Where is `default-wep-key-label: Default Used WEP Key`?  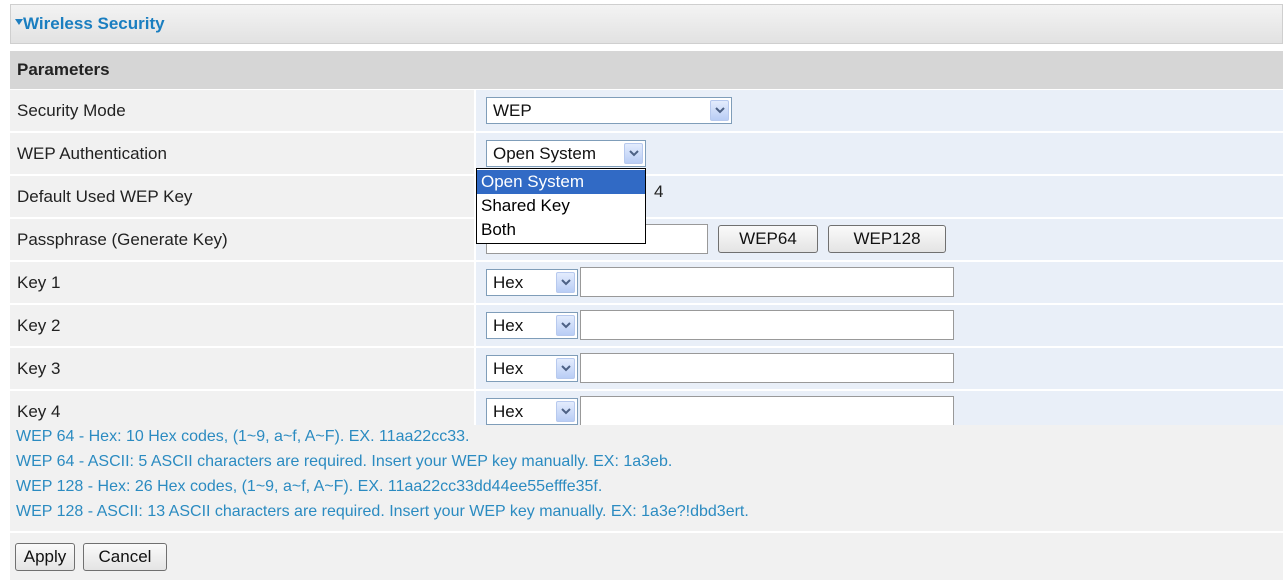
default-wep-key-label: Default Used WEP Key is located at coordinates (105, 196).